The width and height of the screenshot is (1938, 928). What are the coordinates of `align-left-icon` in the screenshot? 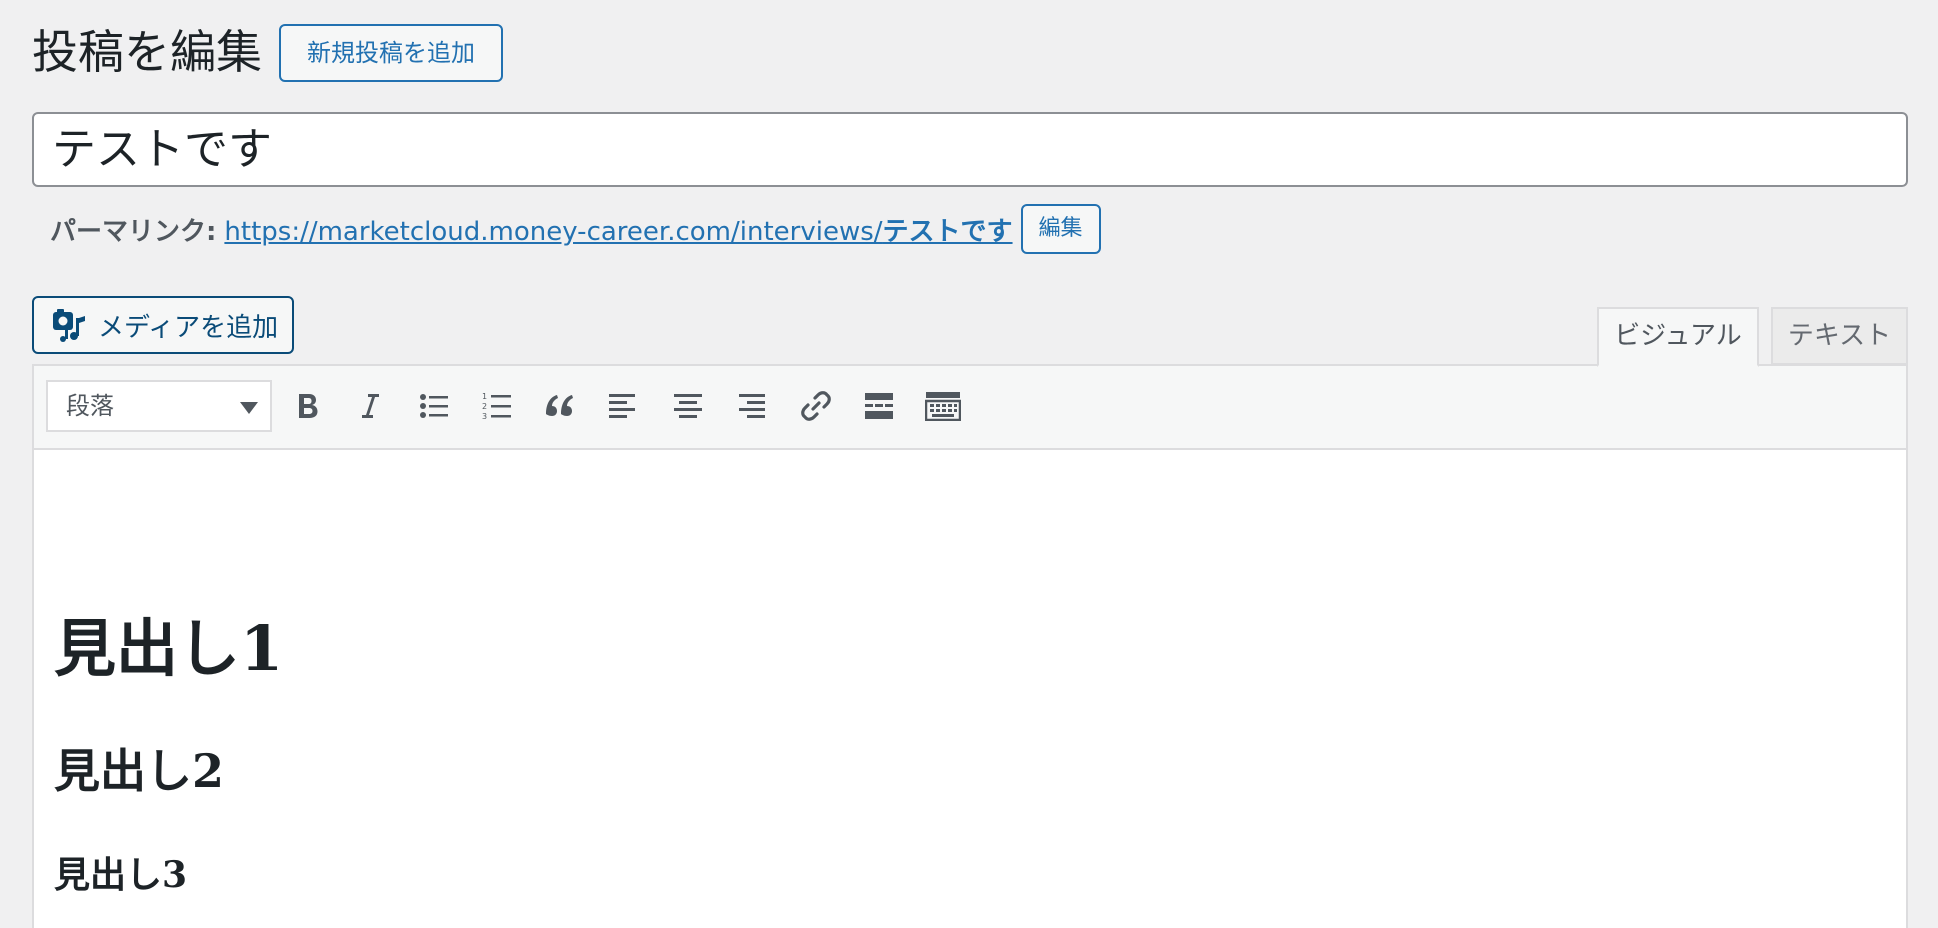 It's located at (623, 406).